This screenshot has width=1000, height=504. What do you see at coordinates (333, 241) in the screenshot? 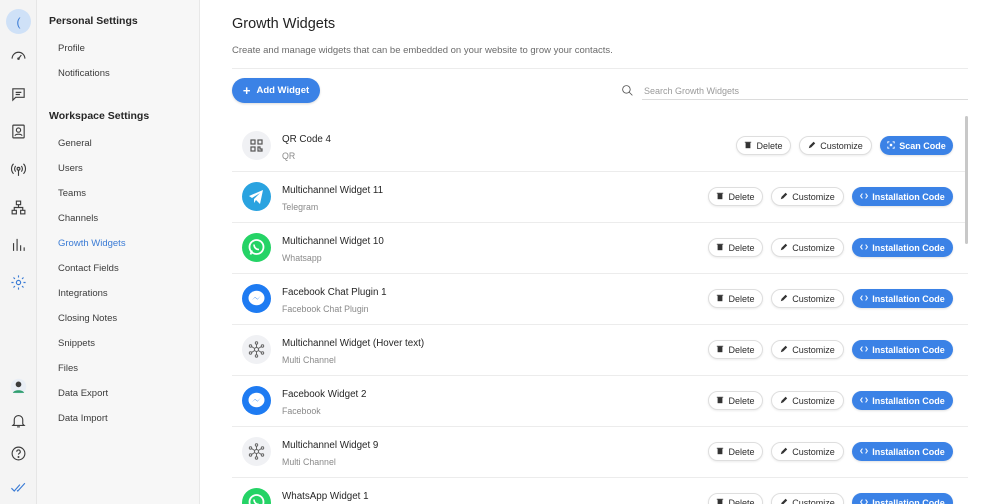
I see `widget-name: Multichannel Widget 10` at bounding box center [333, 241].